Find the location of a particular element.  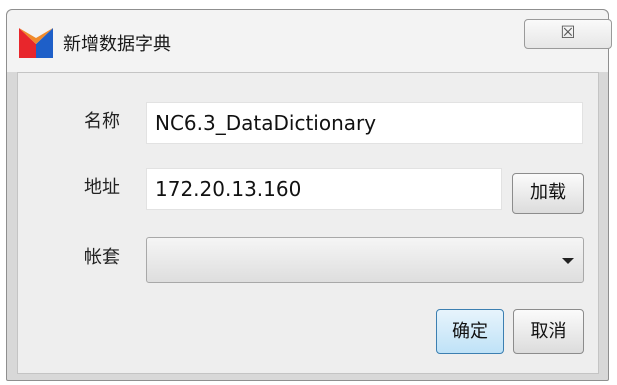

account-select is located at coordinates (365, 260).